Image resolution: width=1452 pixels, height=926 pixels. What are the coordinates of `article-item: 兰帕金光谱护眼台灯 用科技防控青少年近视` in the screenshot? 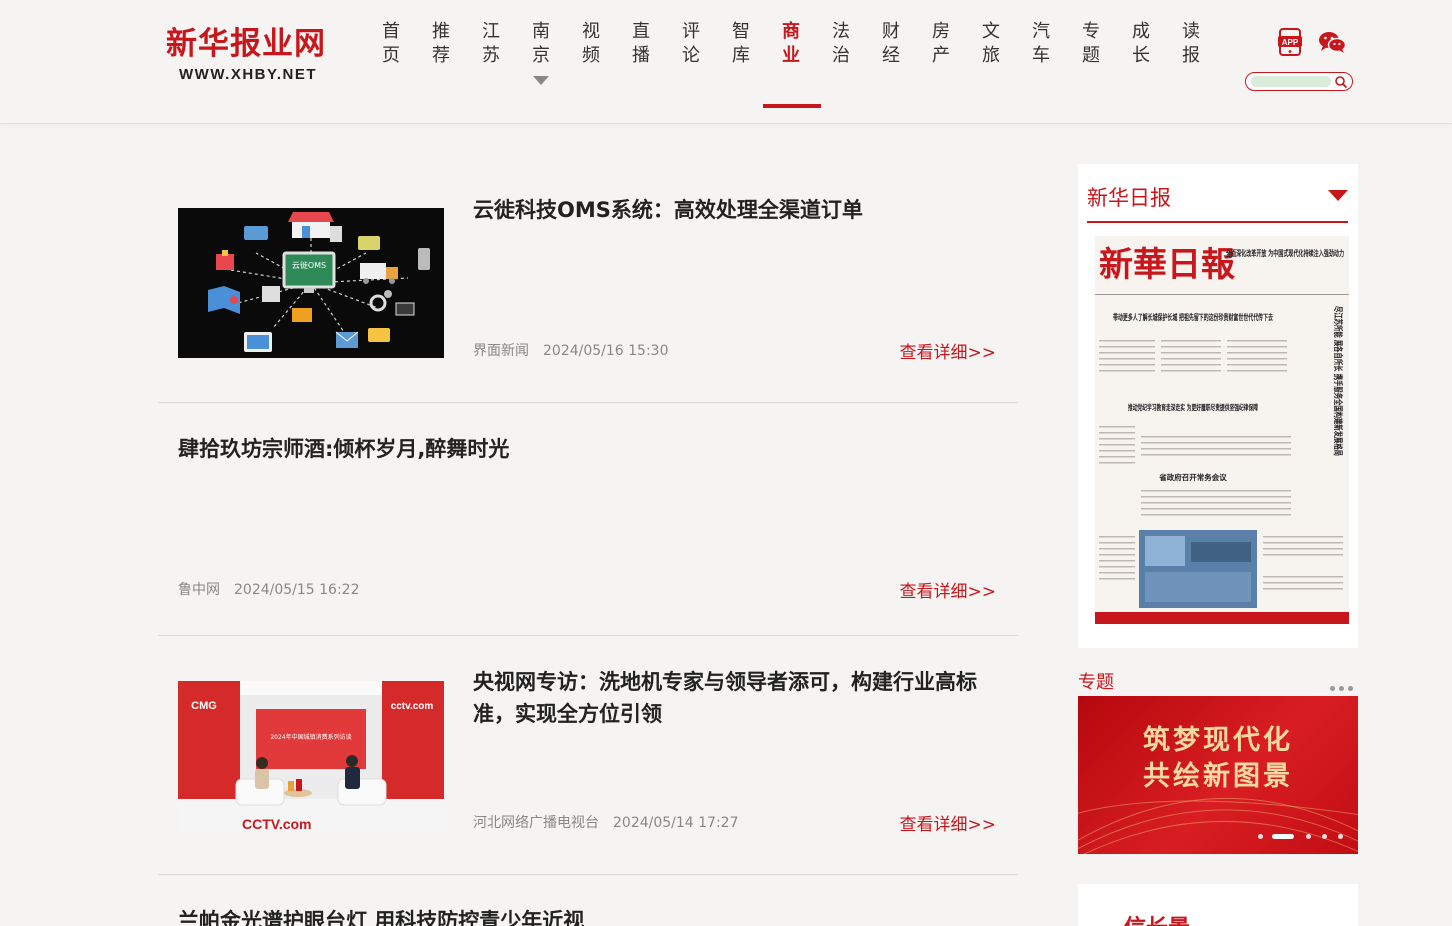 It's located at (588, 900).